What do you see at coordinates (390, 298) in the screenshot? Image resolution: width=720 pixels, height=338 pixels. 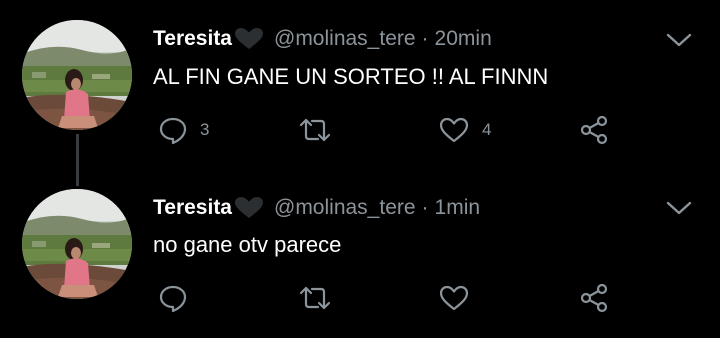 I see `tweet-actions` at bounding box center [390, 298].